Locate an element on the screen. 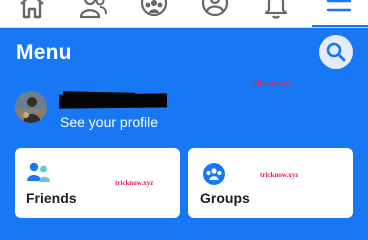 The width and height of the screenshot is (368, 240). home-icon is located at coordinates (35, 11).